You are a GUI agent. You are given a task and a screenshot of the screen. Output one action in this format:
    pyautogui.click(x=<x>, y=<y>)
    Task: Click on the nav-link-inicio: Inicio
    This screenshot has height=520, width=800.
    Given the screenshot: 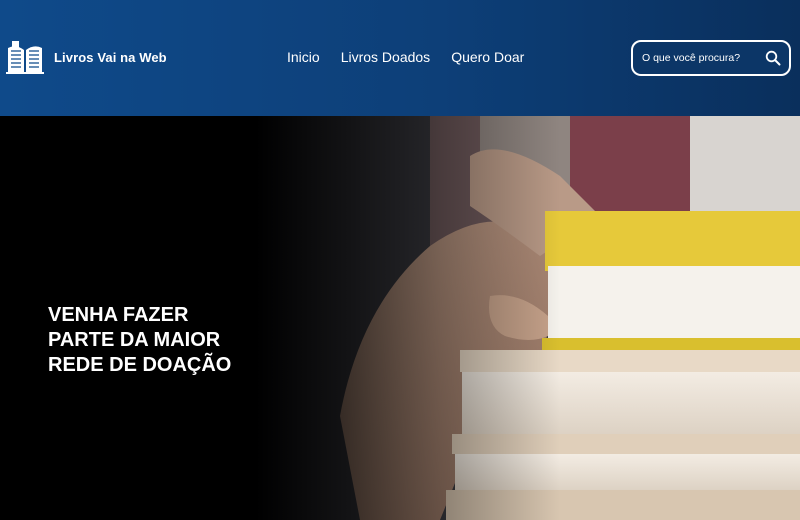 What is the action you would take?
    pyautogui.click(x=303, y=57)
    